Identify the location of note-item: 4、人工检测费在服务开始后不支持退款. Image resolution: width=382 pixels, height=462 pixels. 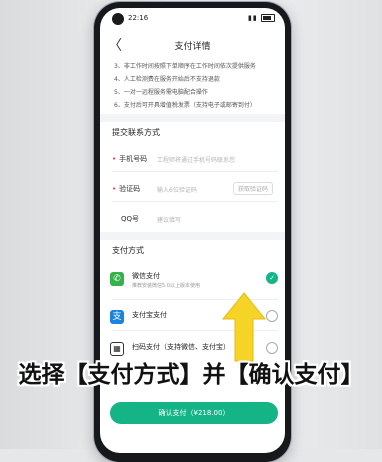
(167, 79).